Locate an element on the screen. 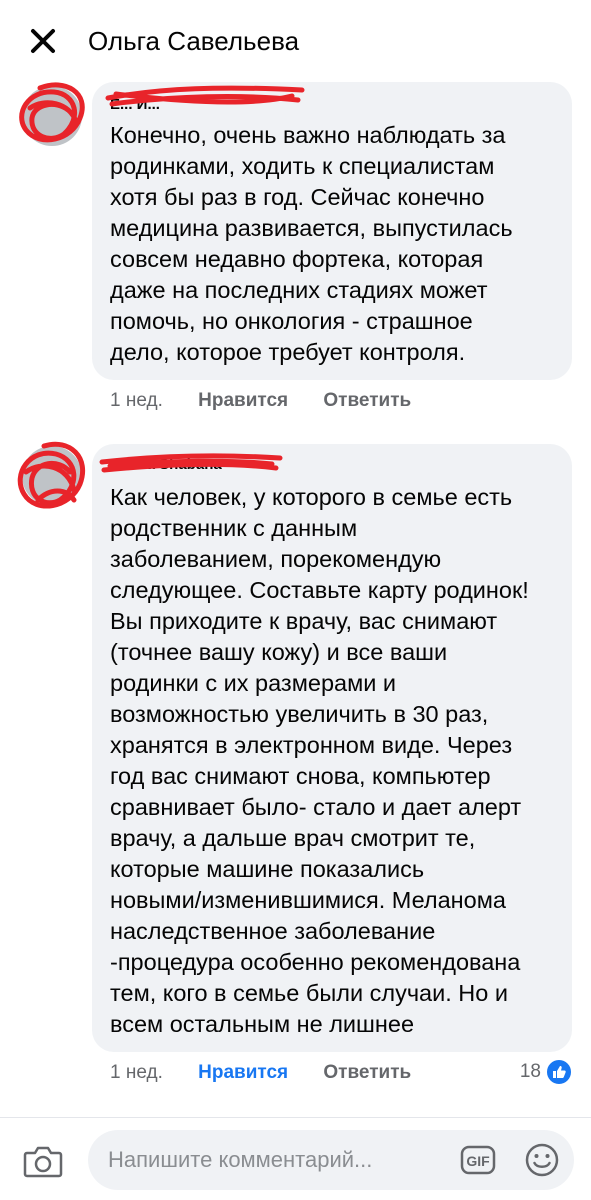  reaction-summary: 18 is located at coordinates (546, 1072).